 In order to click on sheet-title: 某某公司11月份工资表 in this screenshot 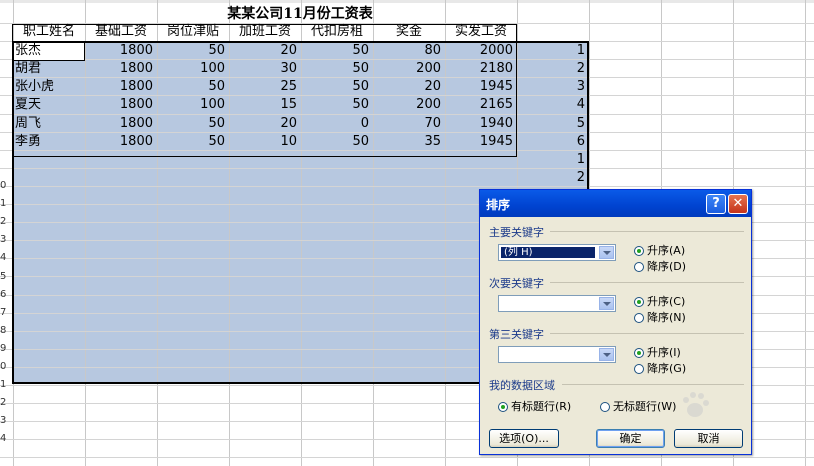, I will do `click(300, 14)`.